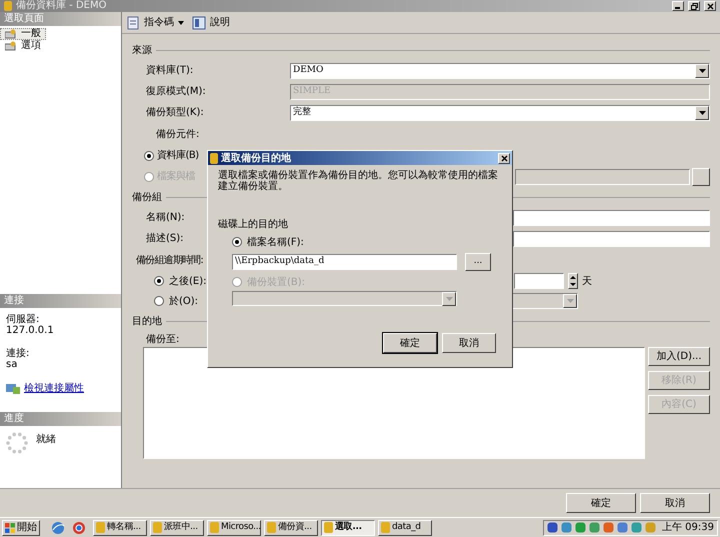 Image resolution: width=720 pixels, height=537 pixels. What do you see at coordinates (147, 321) in the screenshot?
I see `section-header: 目的地` at bounding box center [147, 321].